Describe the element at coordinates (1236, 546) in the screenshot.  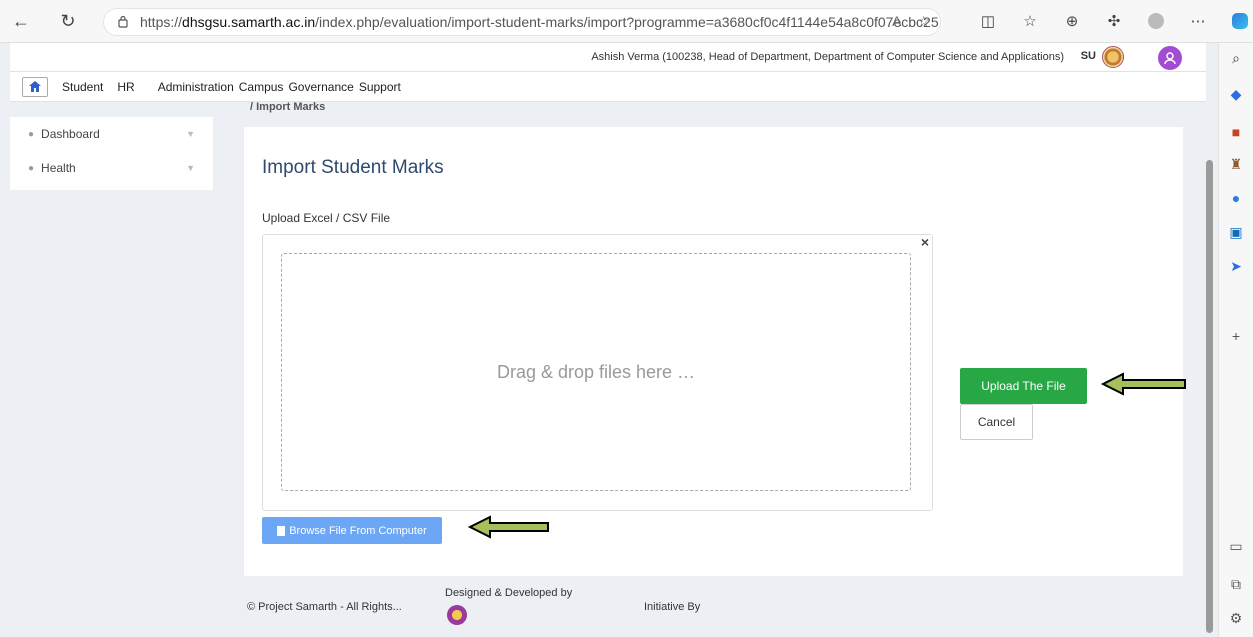
I see `sidebar-panel-icon: ▭` at that location.